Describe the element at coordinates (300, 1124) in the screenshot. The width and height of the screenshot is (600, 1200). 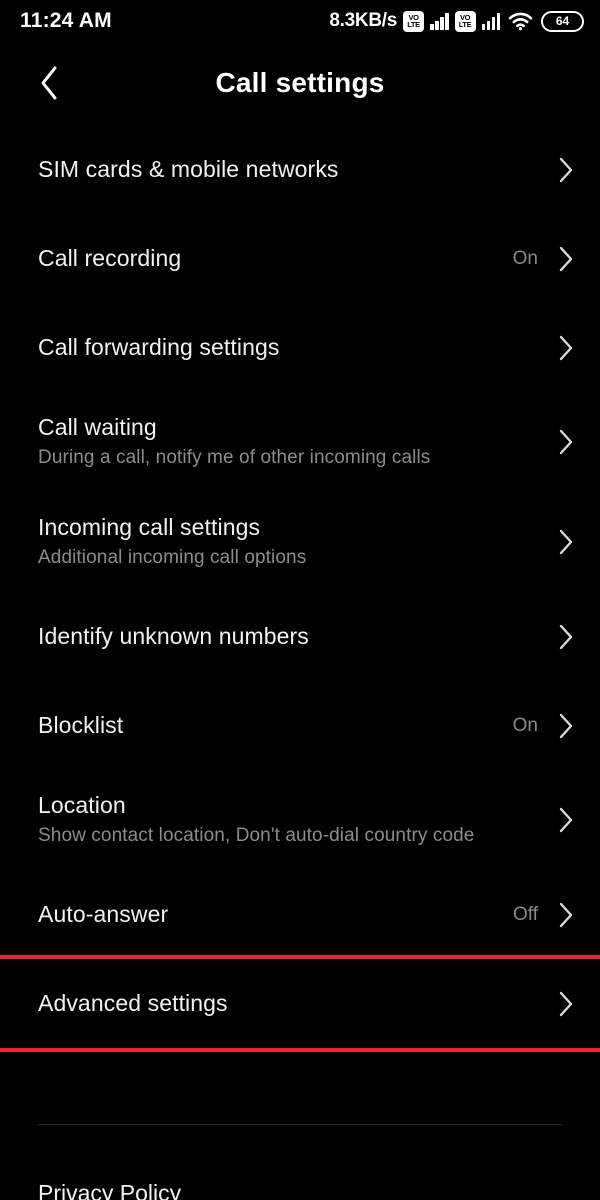
I see `footer-divider` at that location.